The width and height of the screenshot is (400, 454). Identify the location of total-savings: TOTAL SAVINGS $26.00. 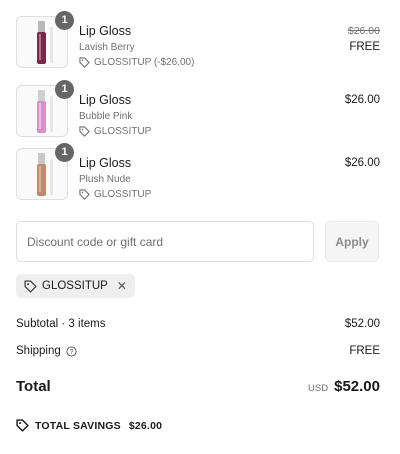
(89, 425).